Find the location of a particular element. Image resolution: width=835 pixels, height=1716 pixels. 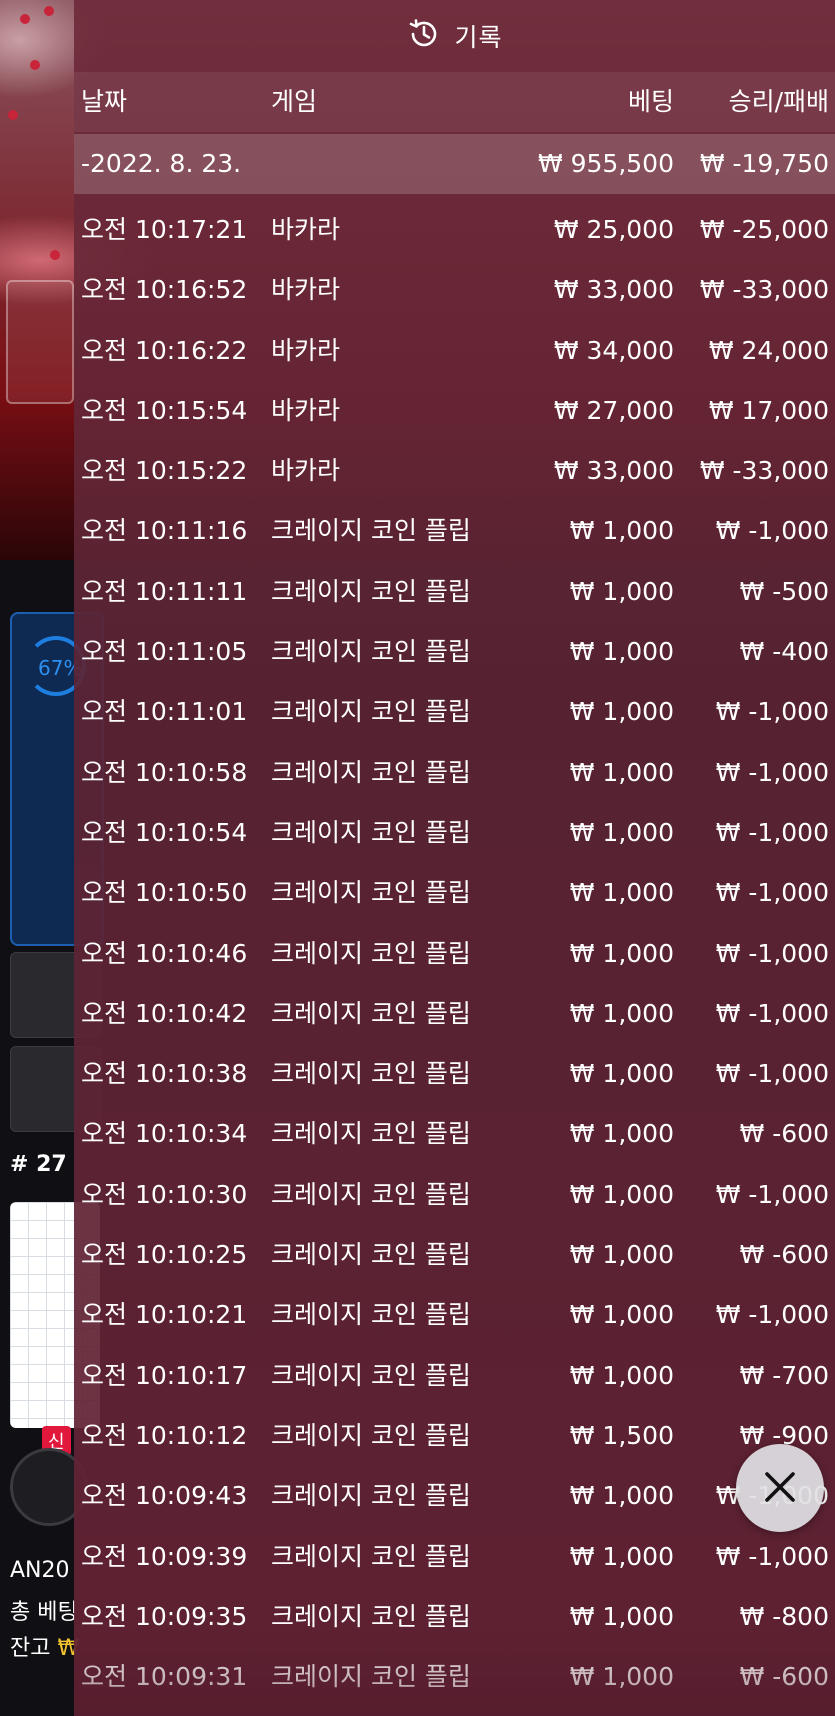

row-win-loss: ₩ 24,000 is located at coordinates (768, 350).